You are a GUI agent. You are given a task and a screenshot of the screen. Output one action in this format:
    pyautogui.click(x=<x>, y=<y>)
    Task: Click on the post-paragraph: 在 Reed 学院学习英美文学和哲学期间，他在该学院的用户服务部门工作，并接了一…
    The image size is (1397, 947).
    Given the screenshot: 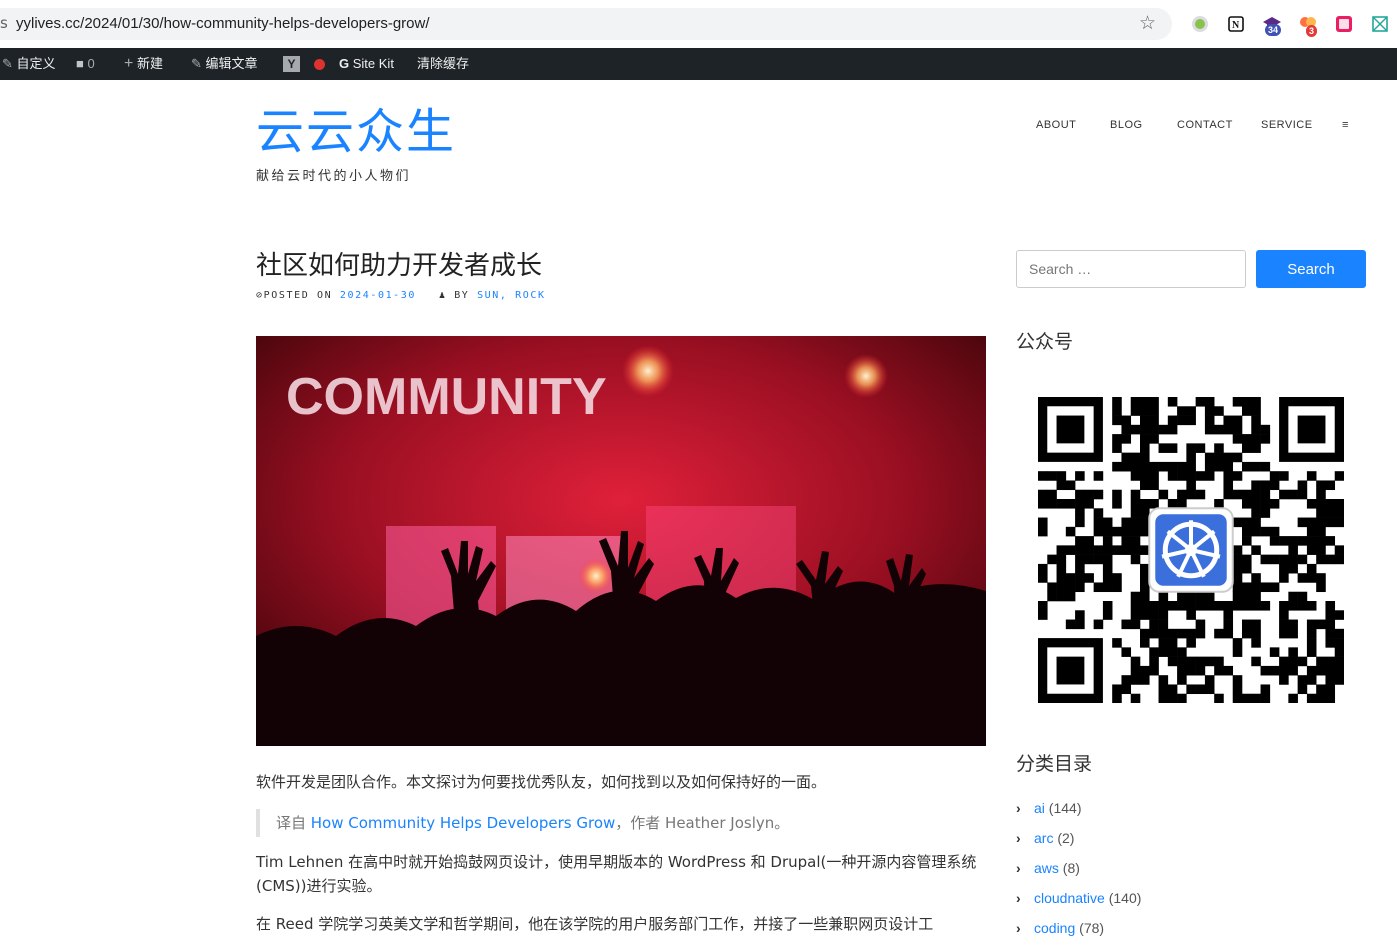 What is the action you would take?
    pyautogui.click(x=595, y=924)
    